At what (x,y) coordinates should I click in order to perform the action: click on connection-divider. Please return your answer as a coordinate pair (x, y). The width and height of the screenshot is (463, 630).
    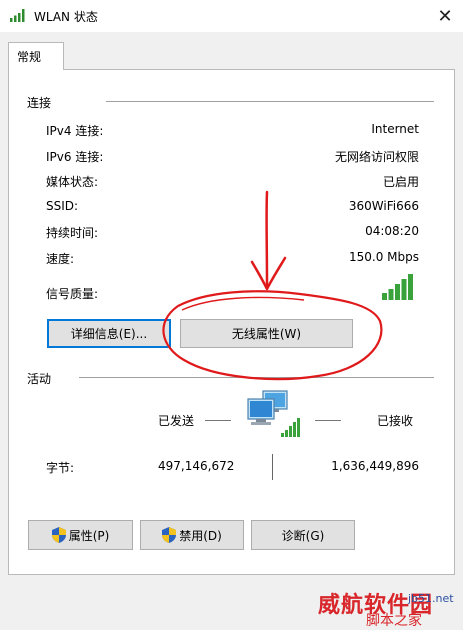
    Looking at the image, I should click on (270, 101).